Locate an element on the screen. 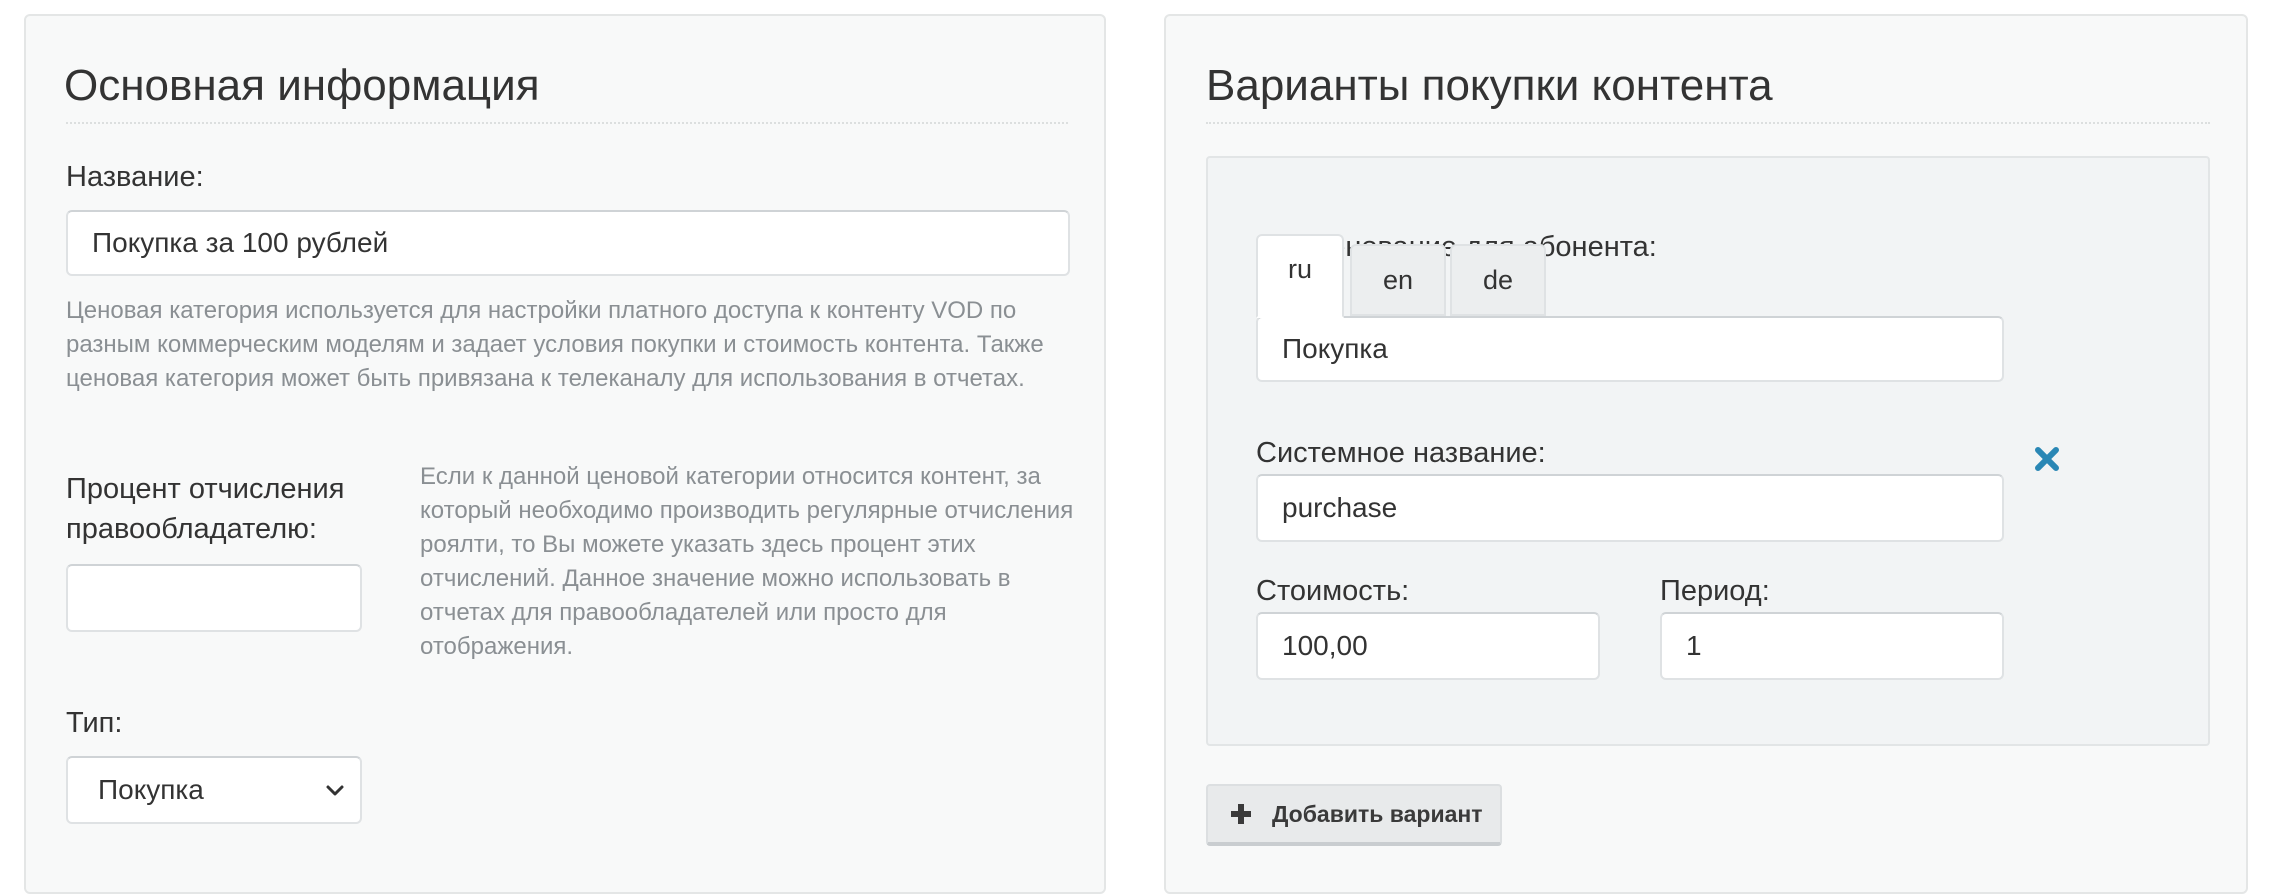  type-select: Покупка is located at coordinates (214, 790).